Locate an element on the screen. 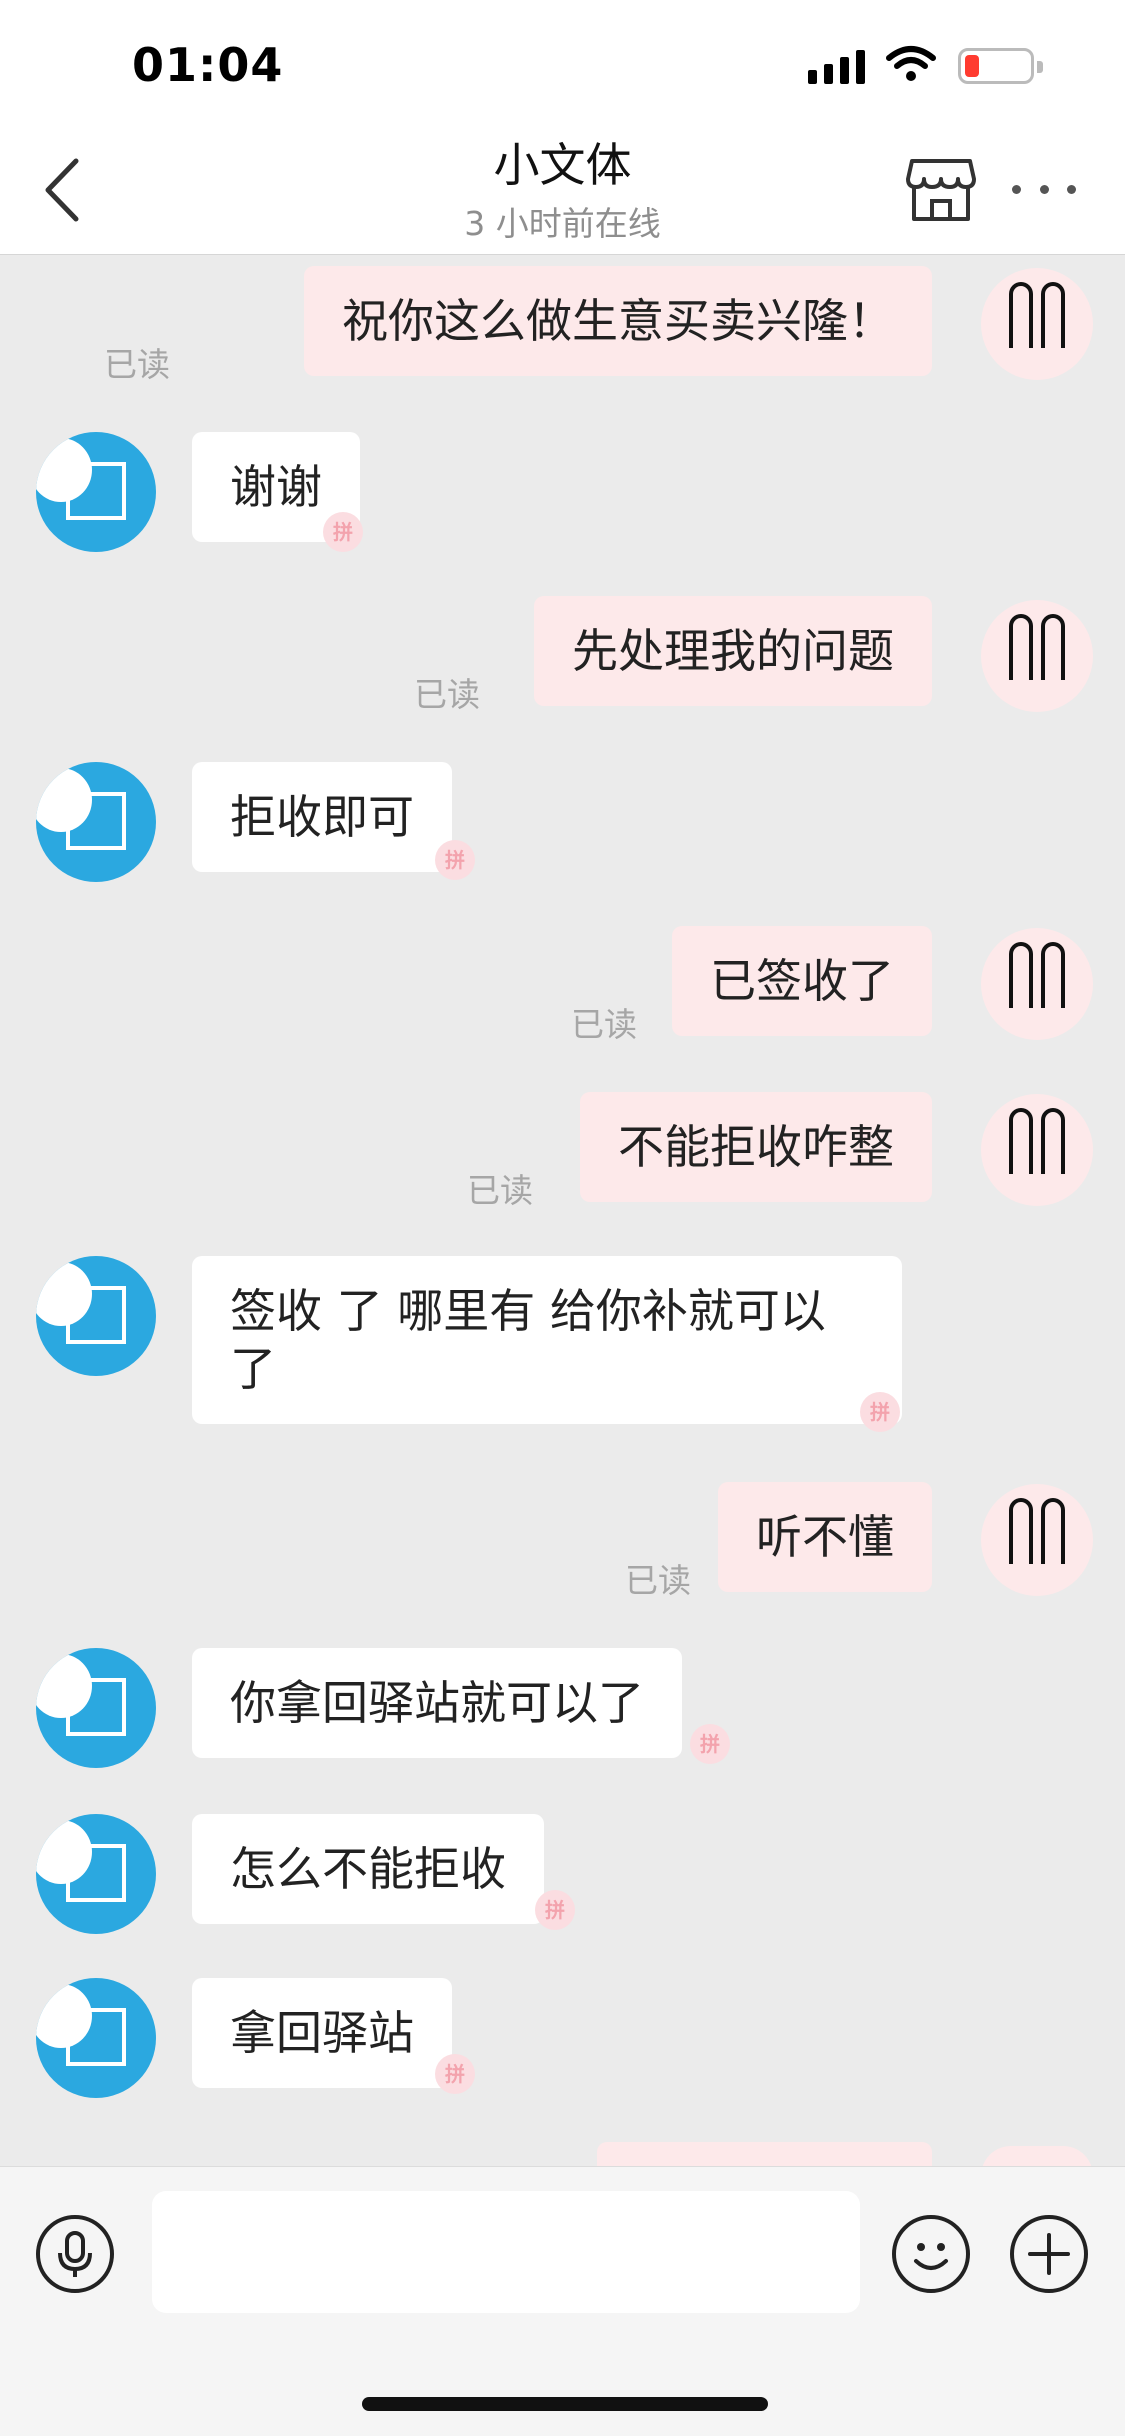 Image resolution: width=1125 pixels, height=2436 pixels. message-bubble: 拒收即可 is located at coordinates (322, 817).